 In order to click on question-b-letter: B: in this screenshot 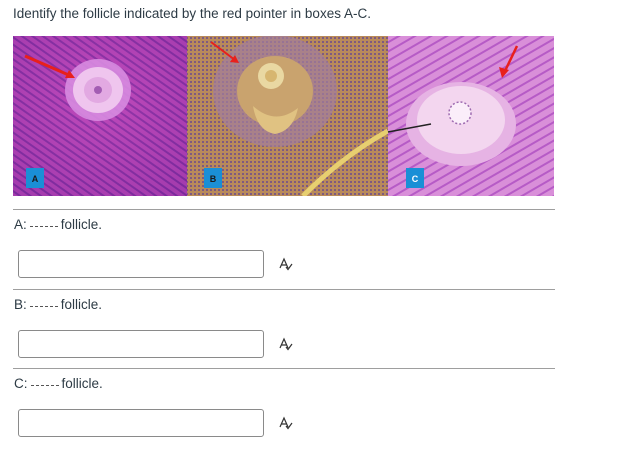, I will do `click(20, 304)`.